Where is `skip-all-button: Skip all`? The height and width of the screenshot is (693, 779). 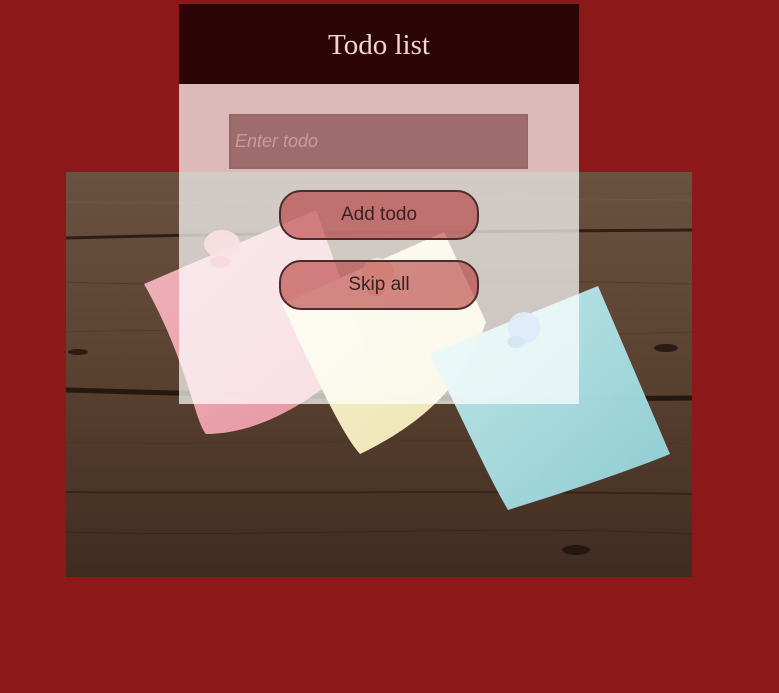 skip-all-button: Skip all is located at coordinates (379, 285).